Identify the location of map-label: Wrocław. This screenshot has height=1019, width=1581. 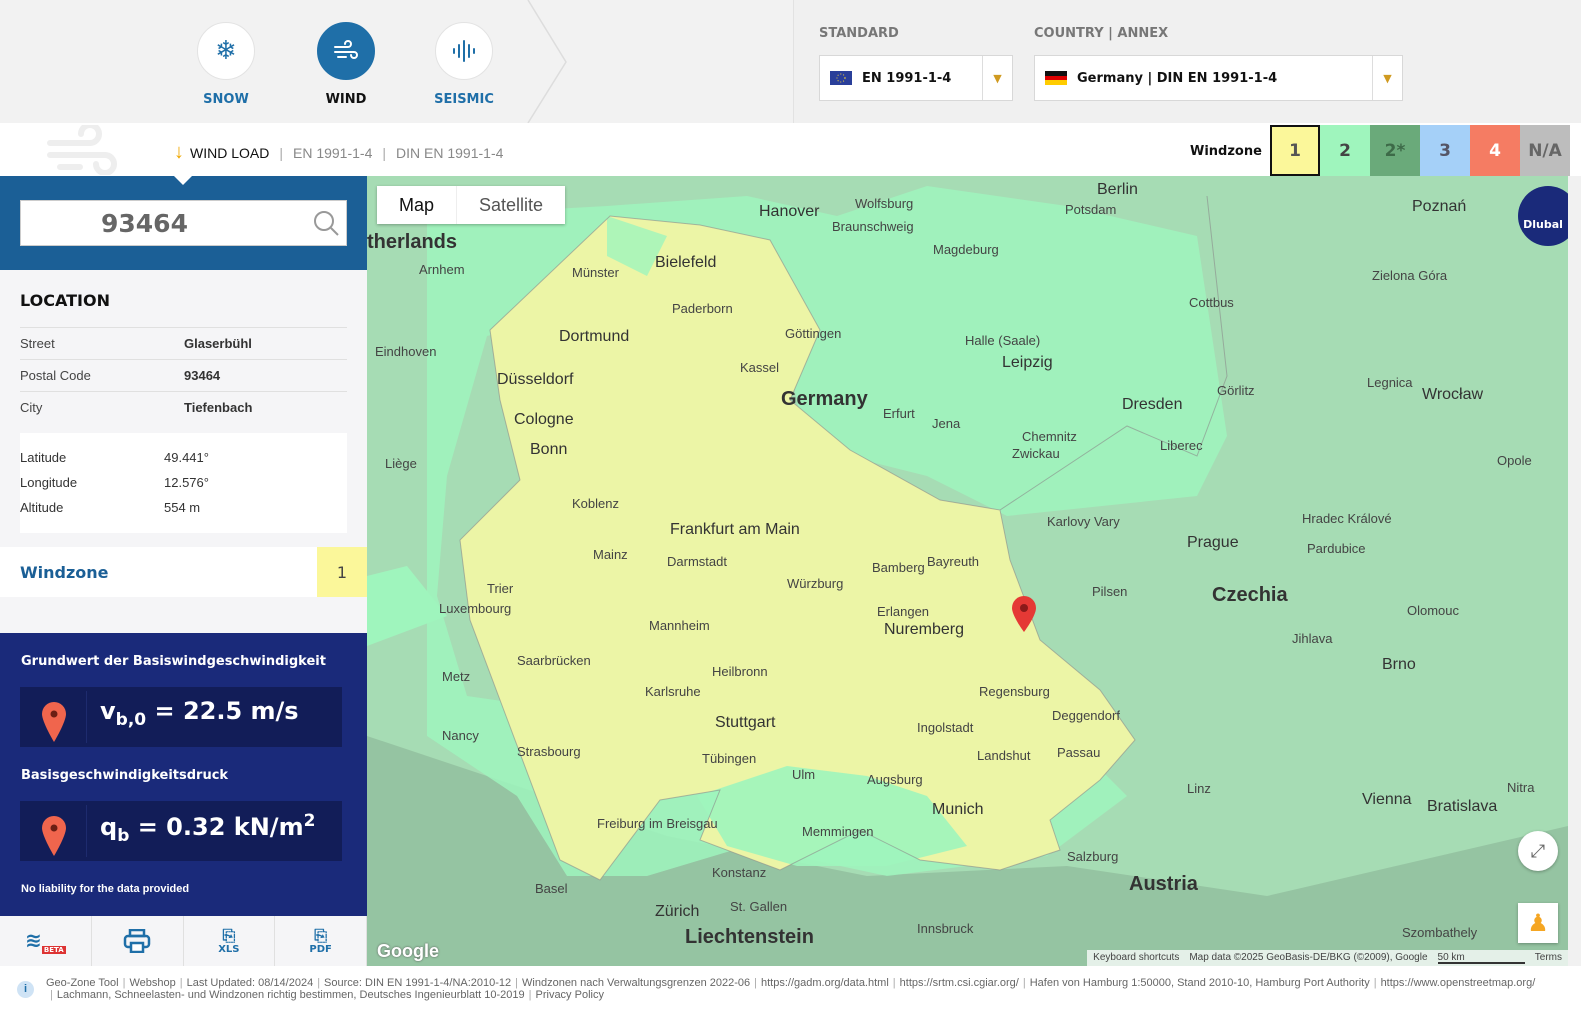
(1453, 394).